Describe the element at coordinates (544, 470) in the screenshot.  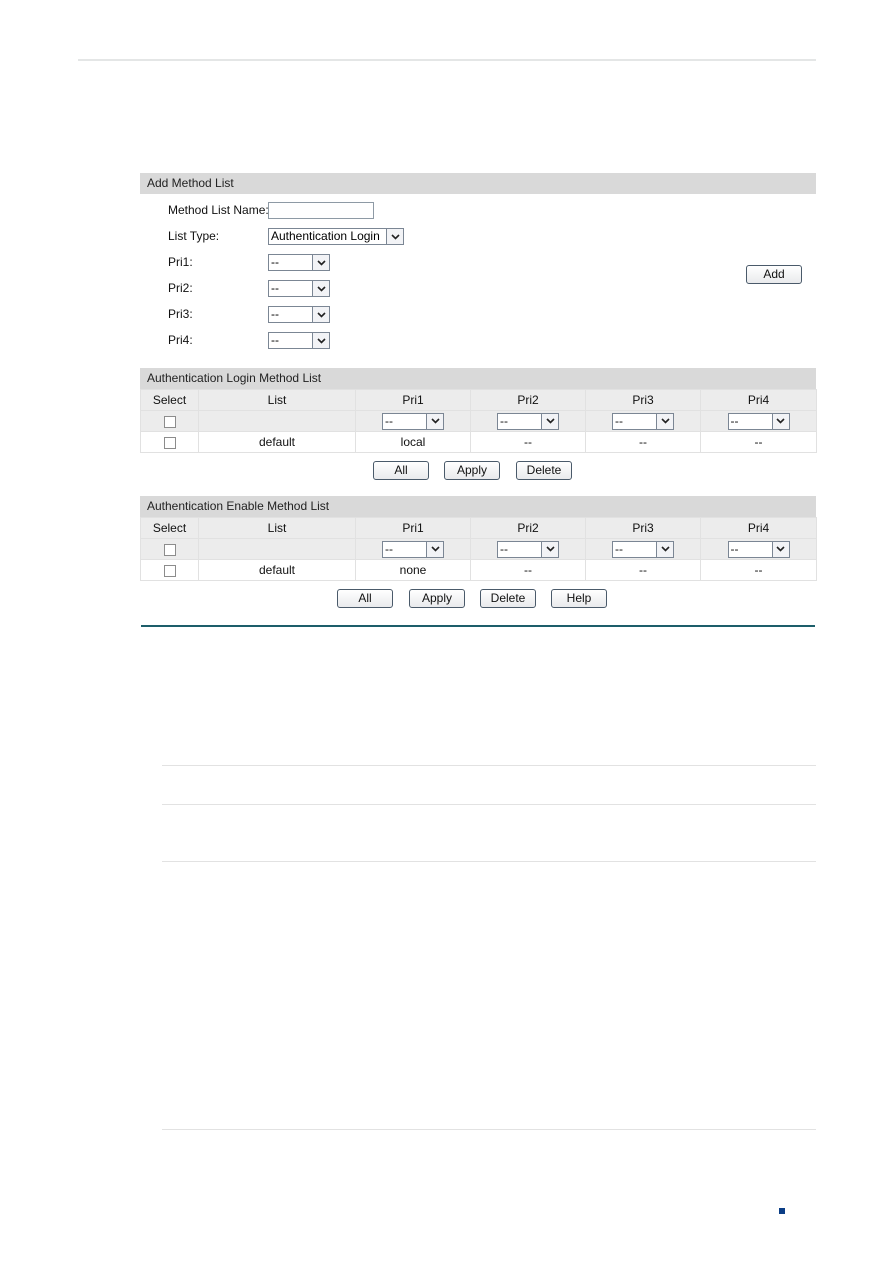
I see `login-delete-button: Delete` at that location.